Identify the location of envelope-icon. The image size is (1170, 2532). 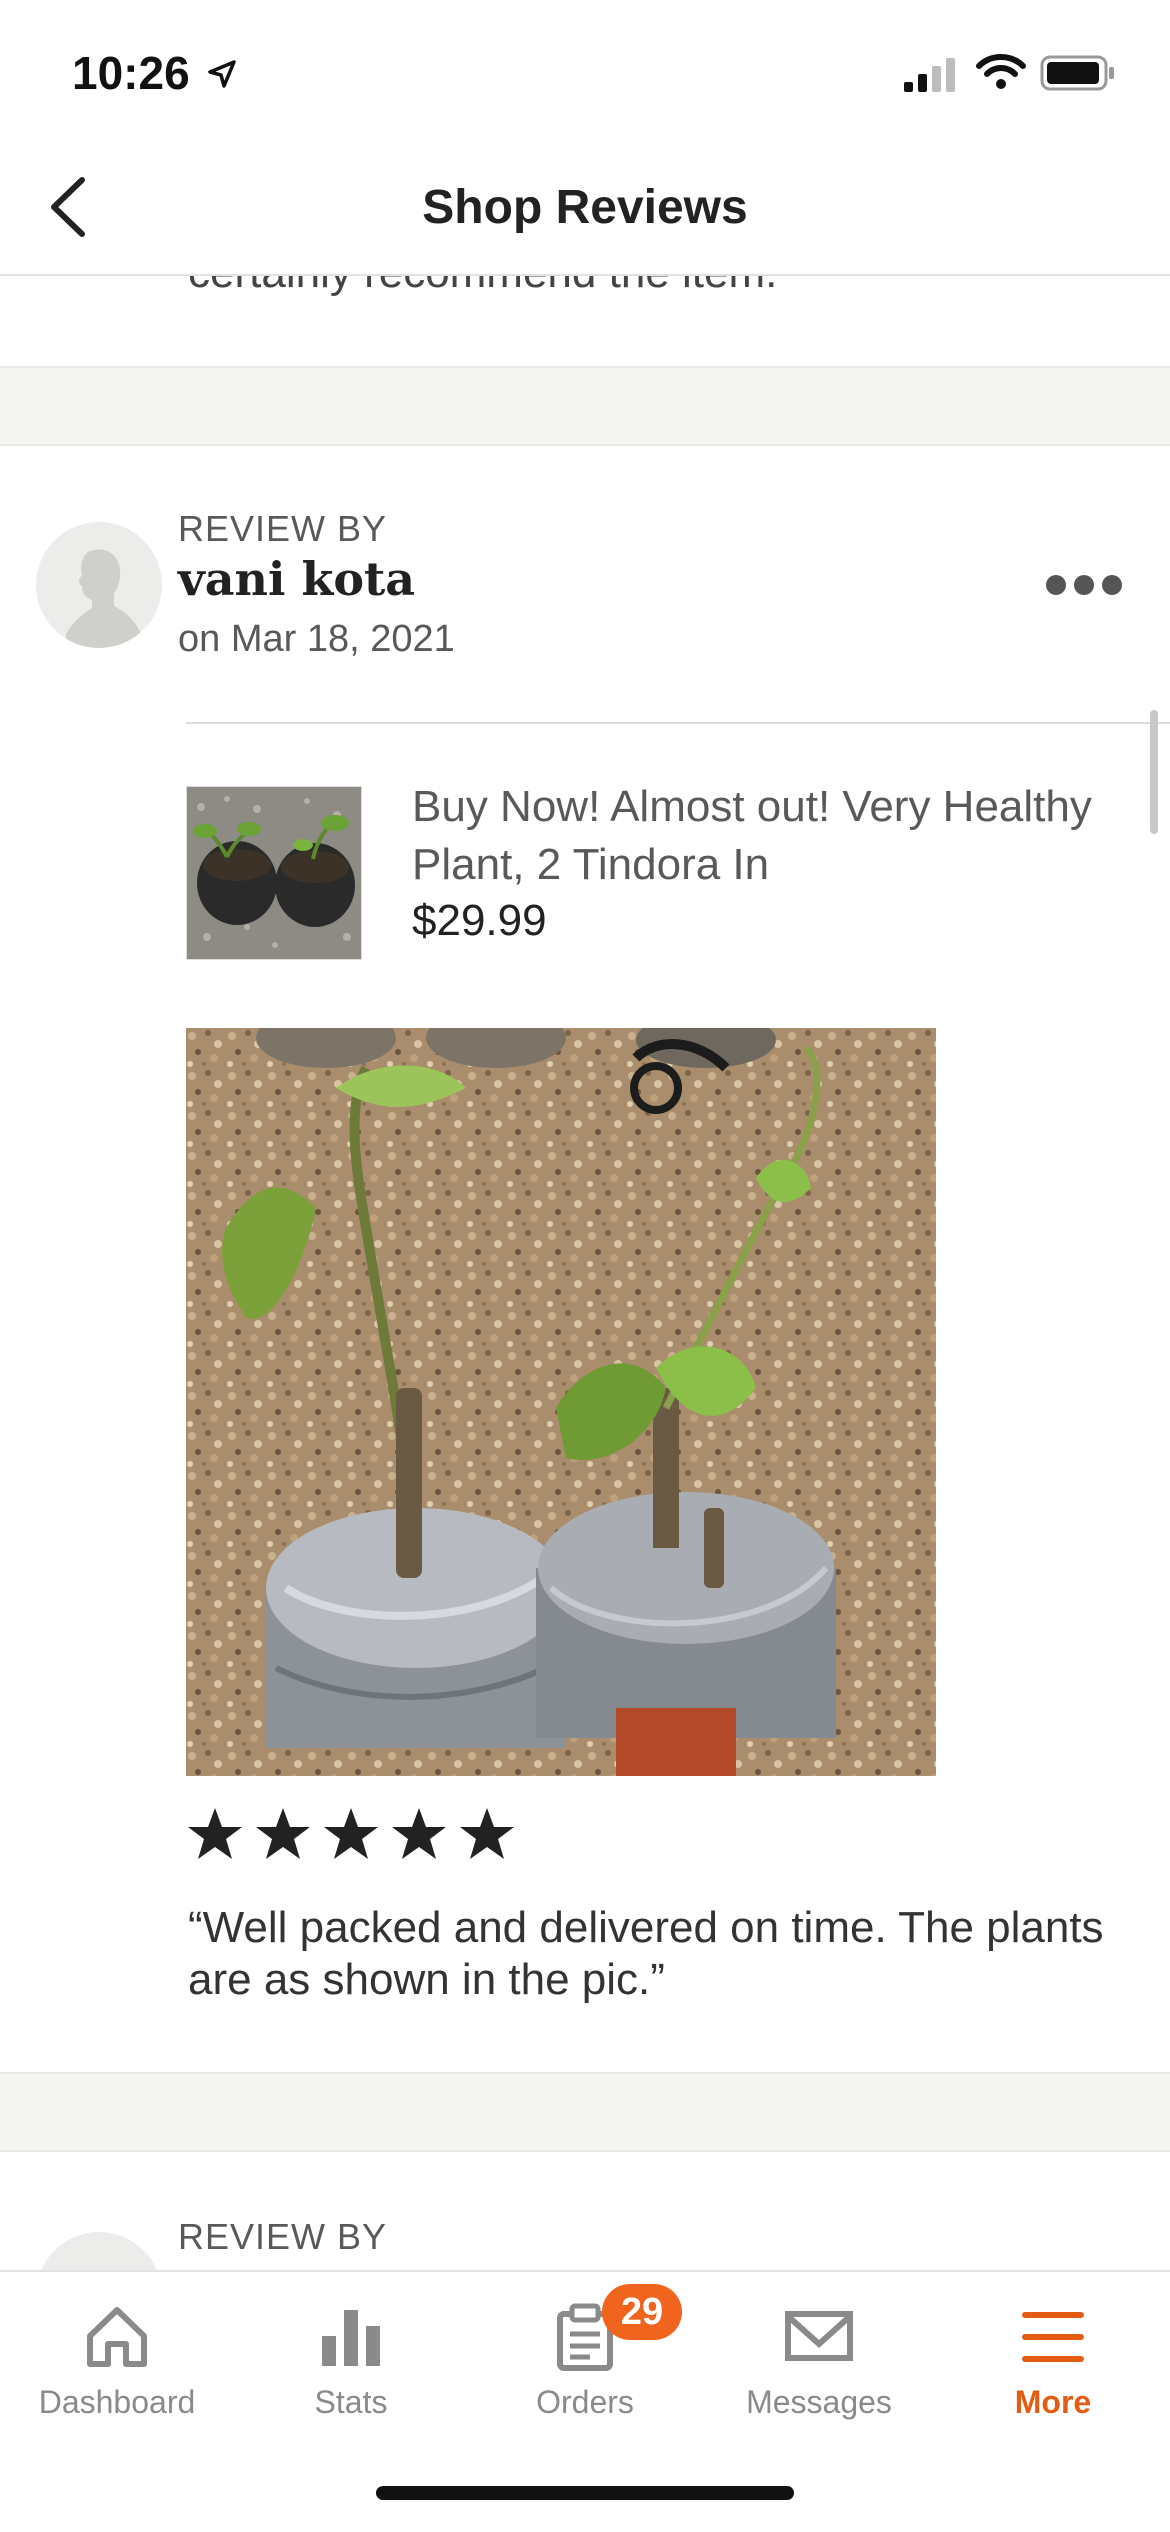
(819, 2336).